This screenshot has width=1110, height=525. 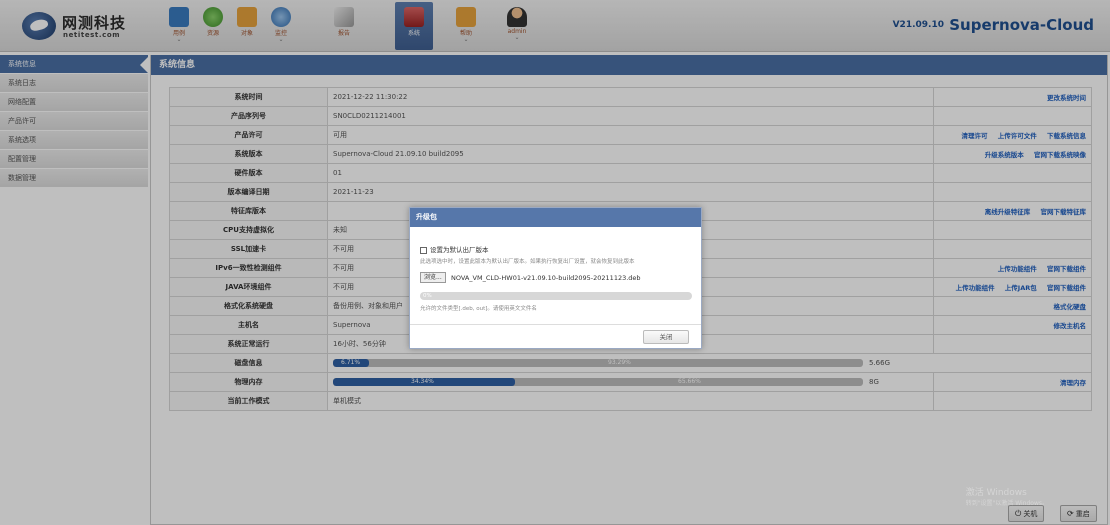 I want to click on upload-progress-bar: 0%, so click(x=556, y=296).